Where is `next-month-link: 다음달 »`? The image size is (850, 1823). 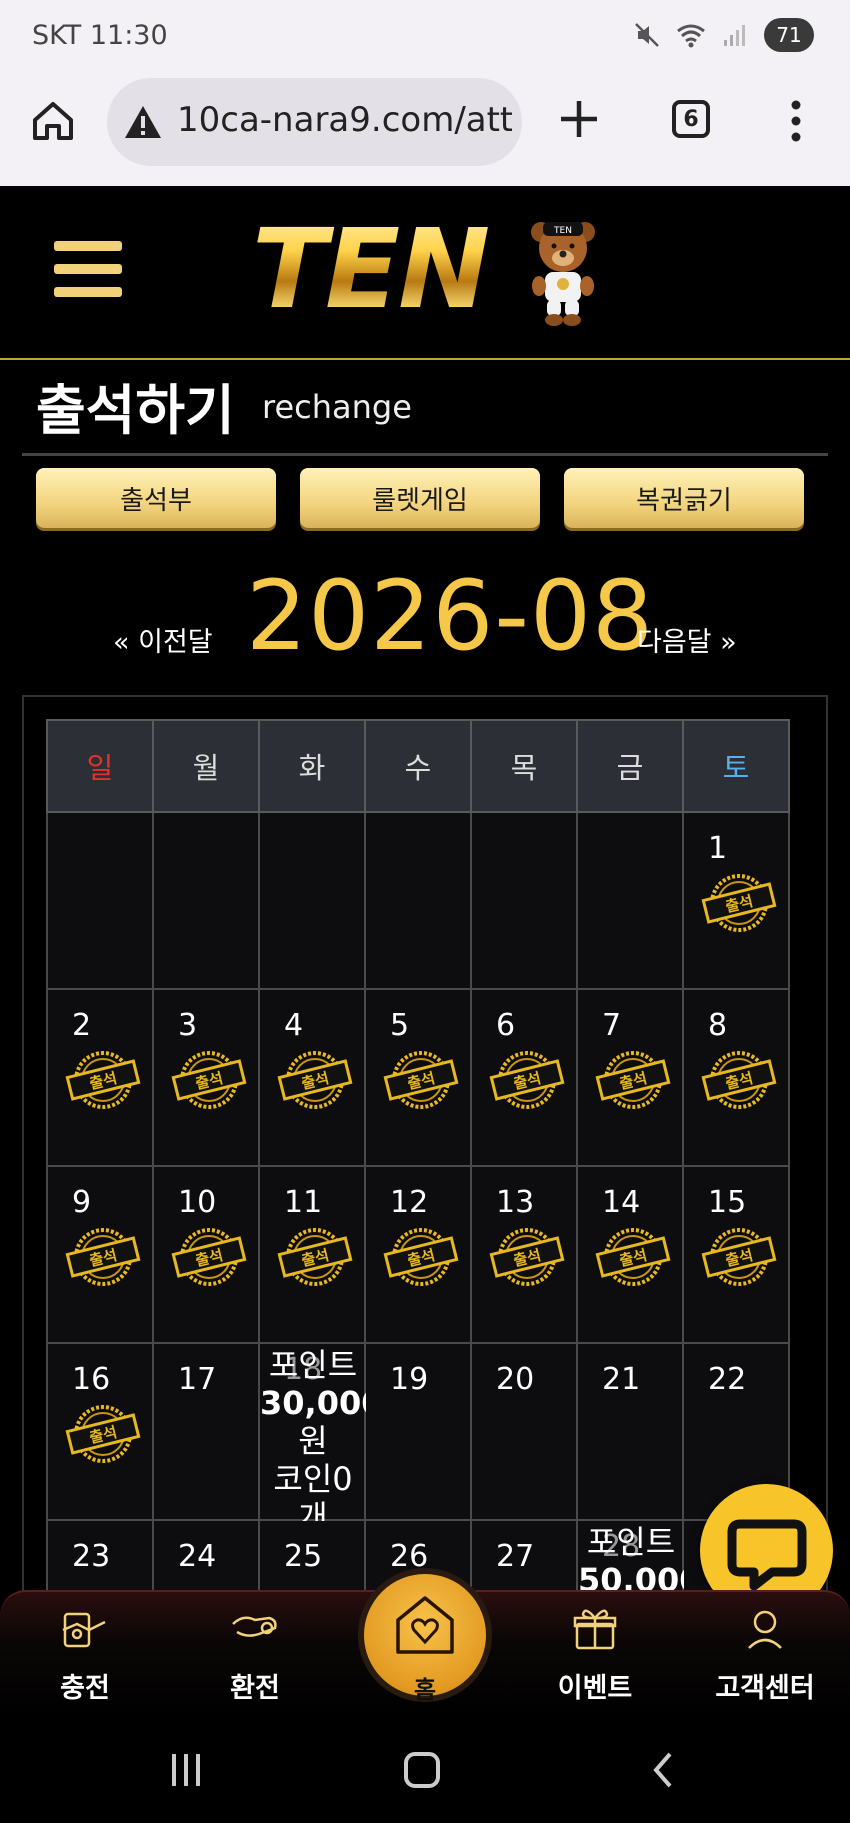
next-month-link: 다음달 » is located at coordinates (687, 639).